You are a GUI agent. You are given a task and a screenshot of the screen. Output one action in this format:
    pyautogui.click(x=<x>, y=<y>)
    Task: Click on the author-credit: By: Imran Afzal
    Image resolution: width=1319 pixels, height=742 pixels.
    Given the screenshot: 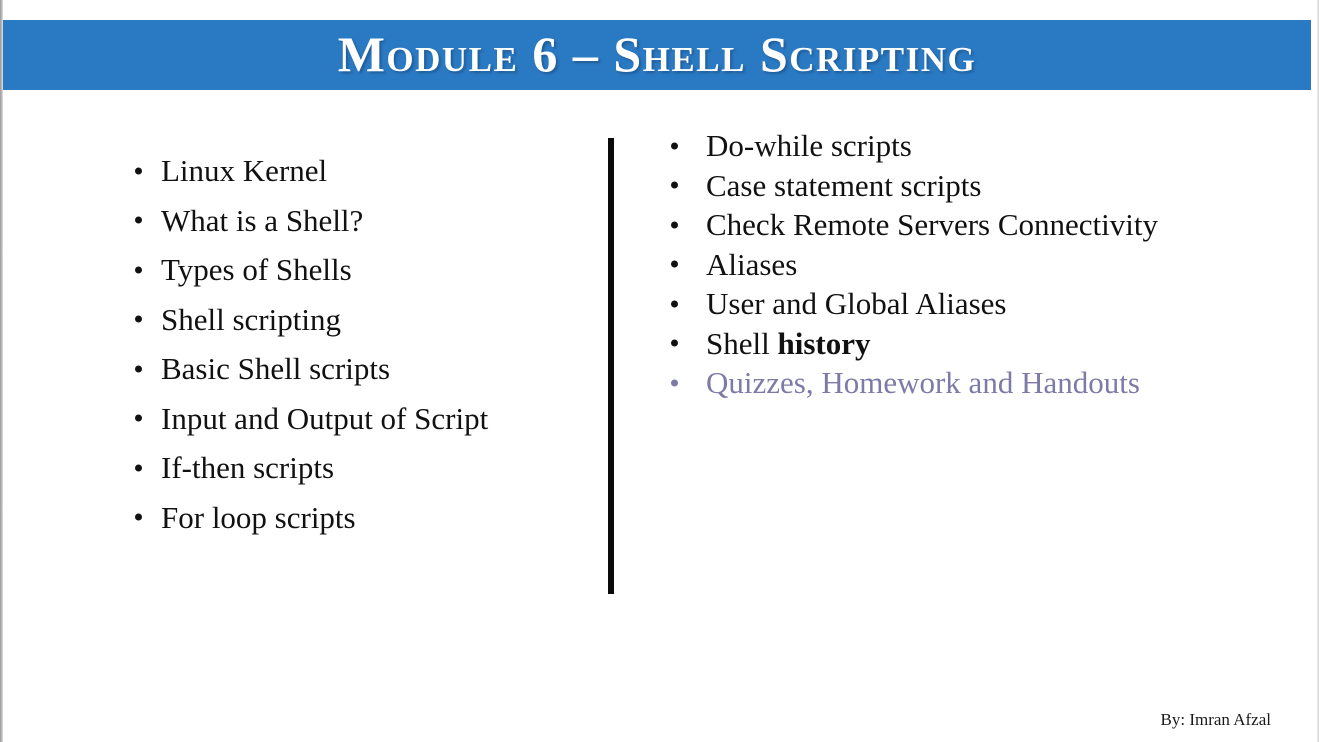 What is the action you would take?
    pyautogui.click(x=1215, y=719)
    